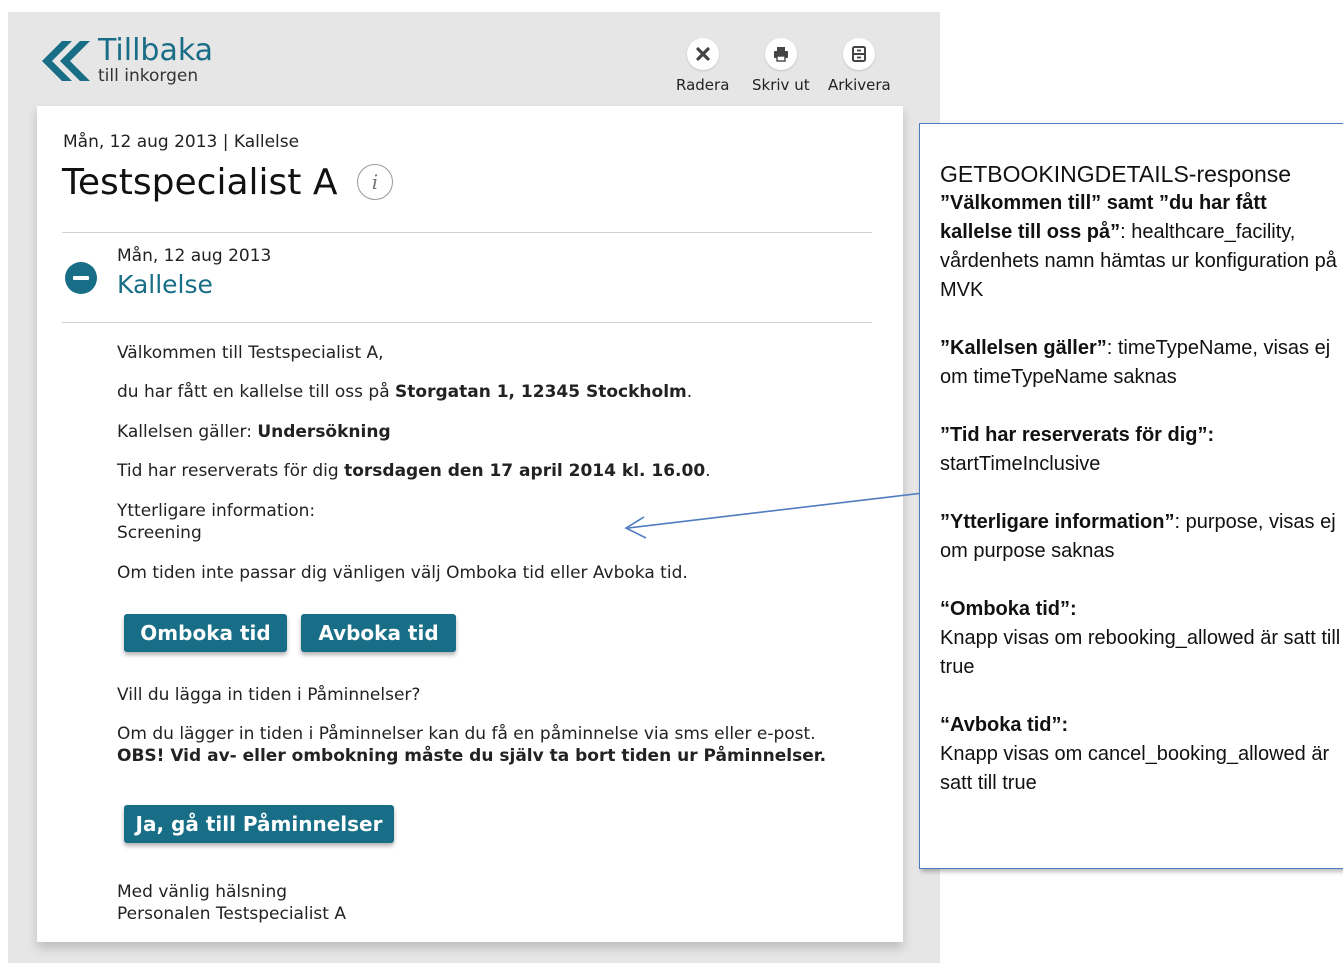 The image size is (1343, 963). I want to click on message-subject: Kallelse, so click(165, 284).